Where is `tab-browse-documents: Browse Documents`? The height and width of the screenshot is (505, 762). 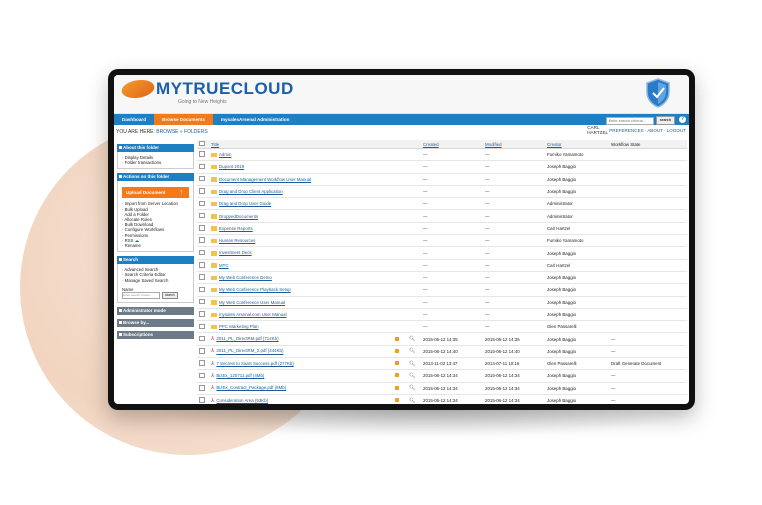
tab-browse-documents: Browse Documents is located at coordinates (183, 119).